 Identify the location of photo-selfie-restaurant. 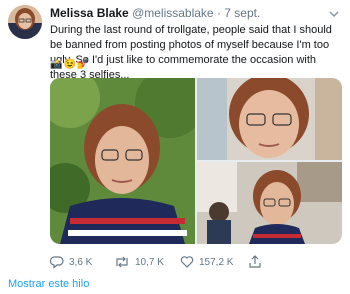
(269, 203).